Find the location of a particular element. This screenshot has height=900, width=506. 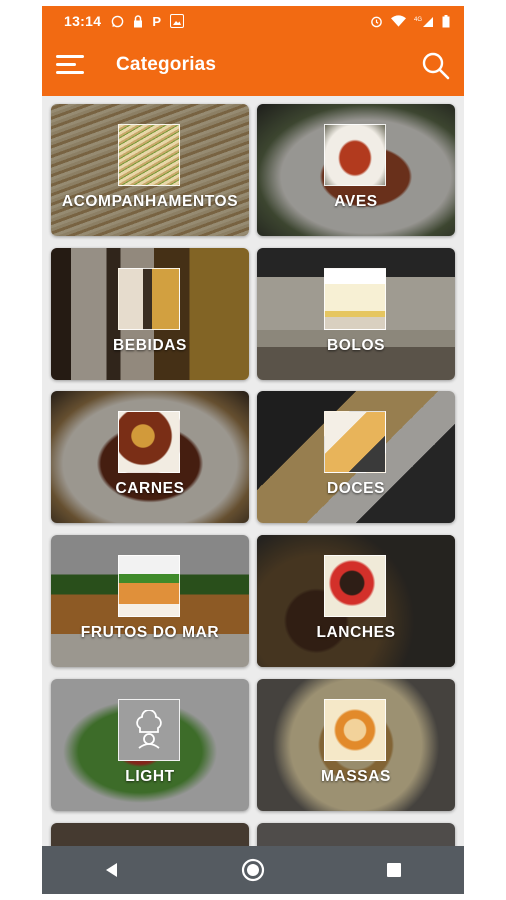

category-card-acompanhamentos: ACOMPANHAMENTOS is located at coordinates (150, 170).